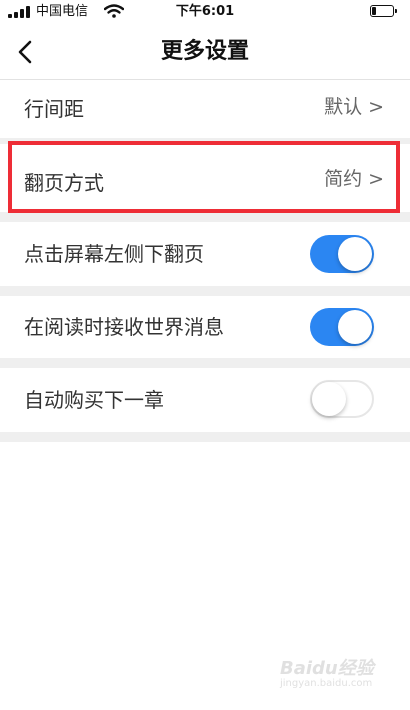 Image resolution: width=410 pixels, height=710 pixels. What do you see at coordinates (205, 400) in the screenshot?
I see `setting-row-auto-buy-next: 自动购买下一章` at bounding box center [205, 400].